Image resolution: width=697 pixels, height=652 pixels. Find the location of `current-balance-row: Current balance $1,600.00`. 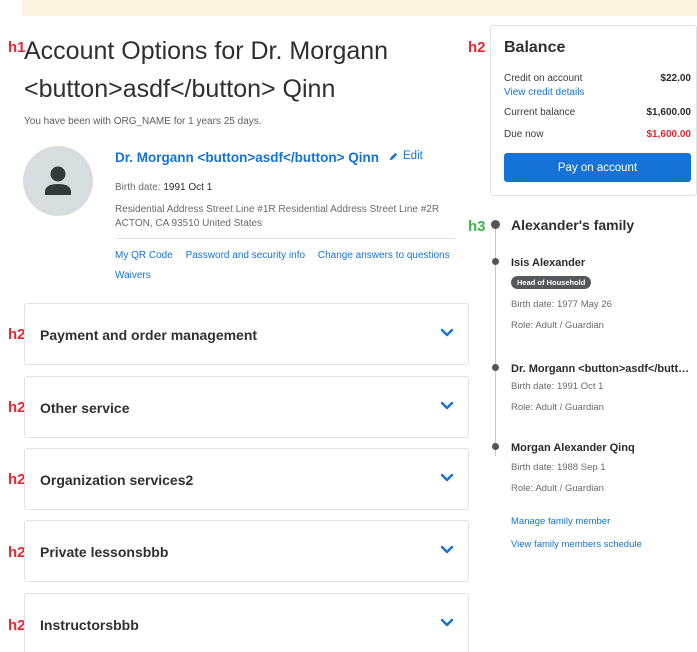

current-balance-row: Current balance $1,600.00 is located at coordinates (597, 112).